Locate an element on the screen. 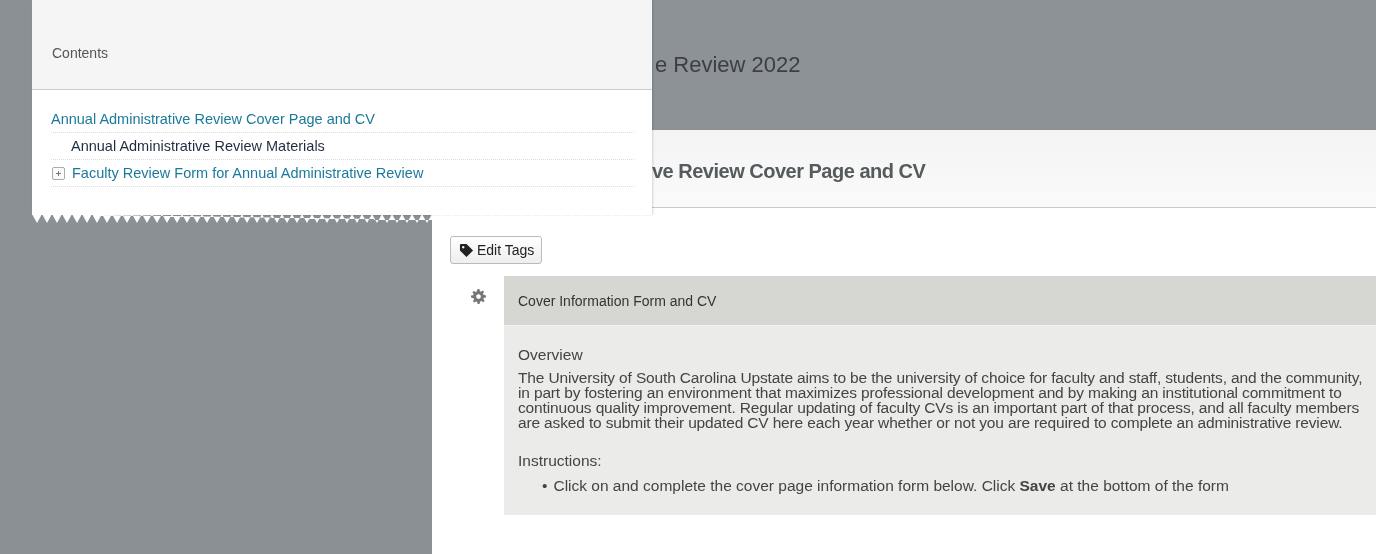 Image resolution: width=1376 pixels, height=554 pixels. form-title: Cover Information Form and CV is located at coordinates (617, 301).